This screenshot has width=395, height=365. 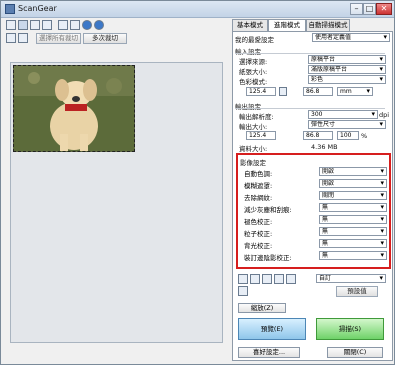 What do you see at coordinates (353, 231) in the screenshot?
I see `grain-correction-select: 無` at bounding box center [353, 231].